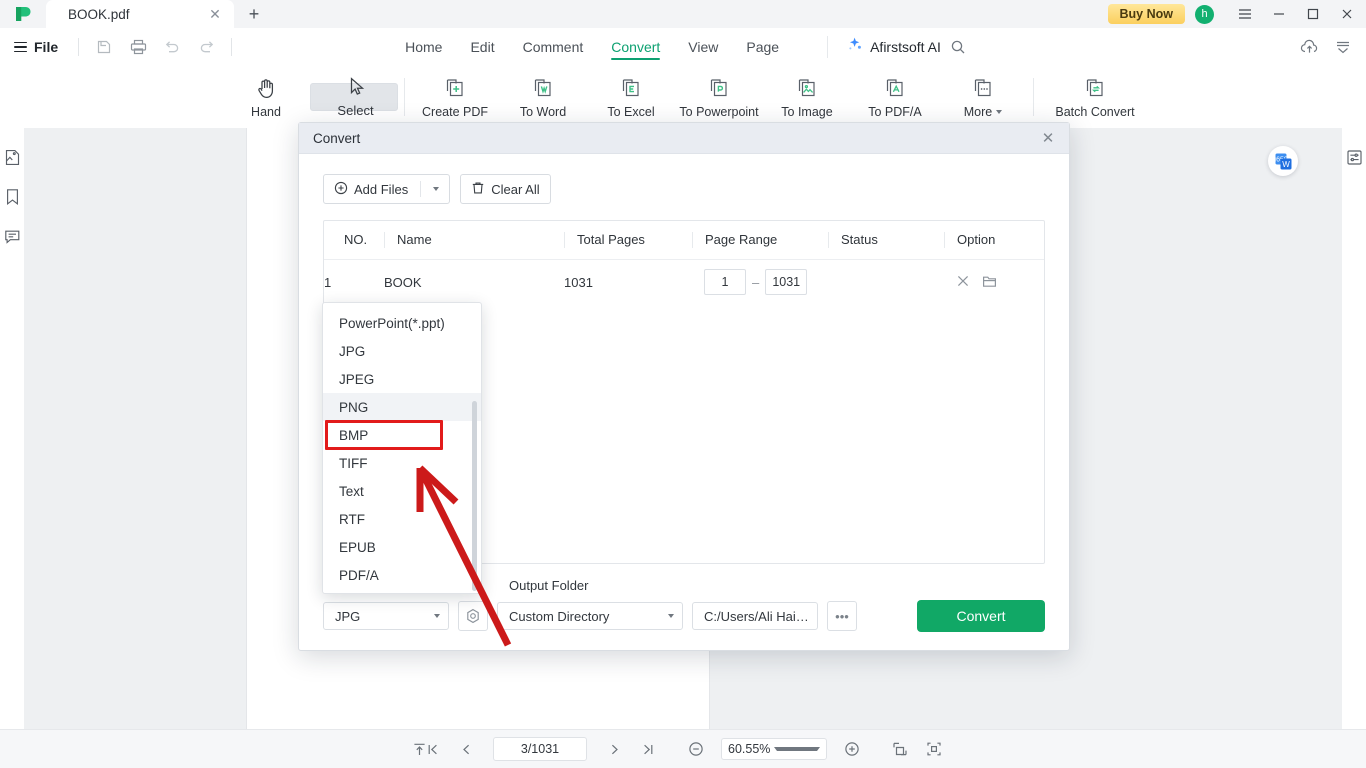 The image size is (1366, 768). Describe the element at coordinates (1354, 157) in the screenshot. I see `sliders-icon` at that location.